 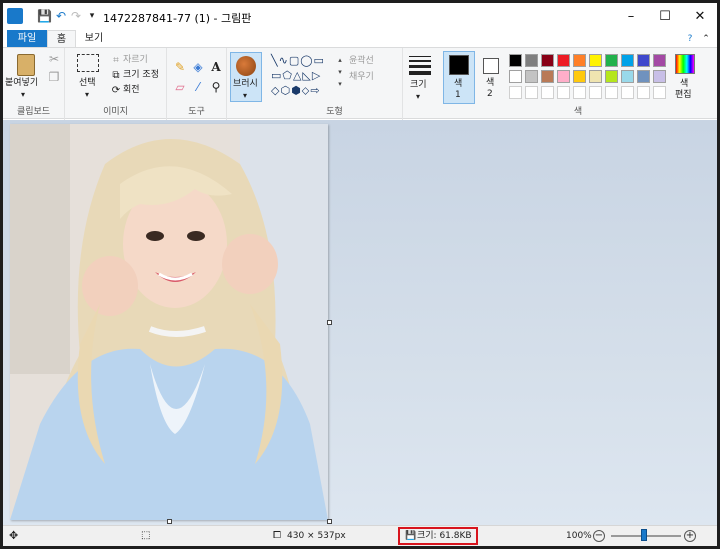 What do you see at coordinates (459, 77) in the screenshot?
I see `color1-button: 색 1` at bounding box center [459, 77].